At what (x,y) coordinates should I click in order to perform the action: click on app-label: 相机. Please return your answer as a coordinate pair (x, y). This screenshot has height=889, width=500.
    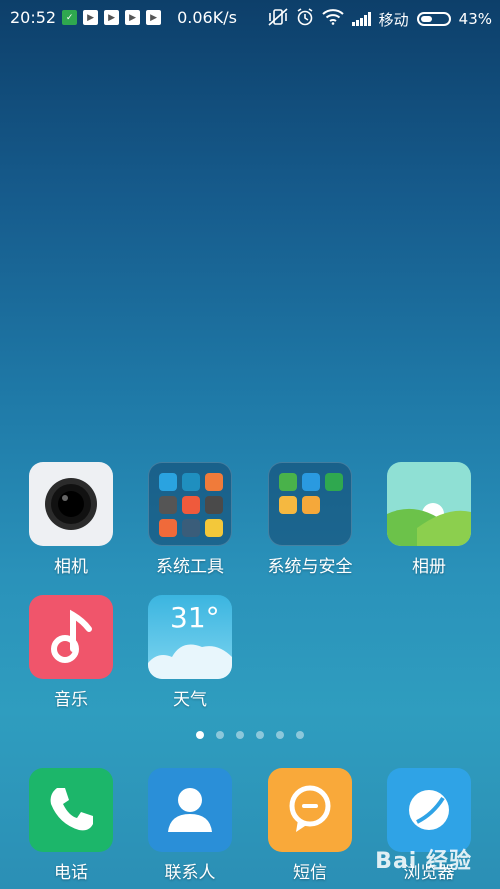
    Looking at the image, I should click on (71, 567).